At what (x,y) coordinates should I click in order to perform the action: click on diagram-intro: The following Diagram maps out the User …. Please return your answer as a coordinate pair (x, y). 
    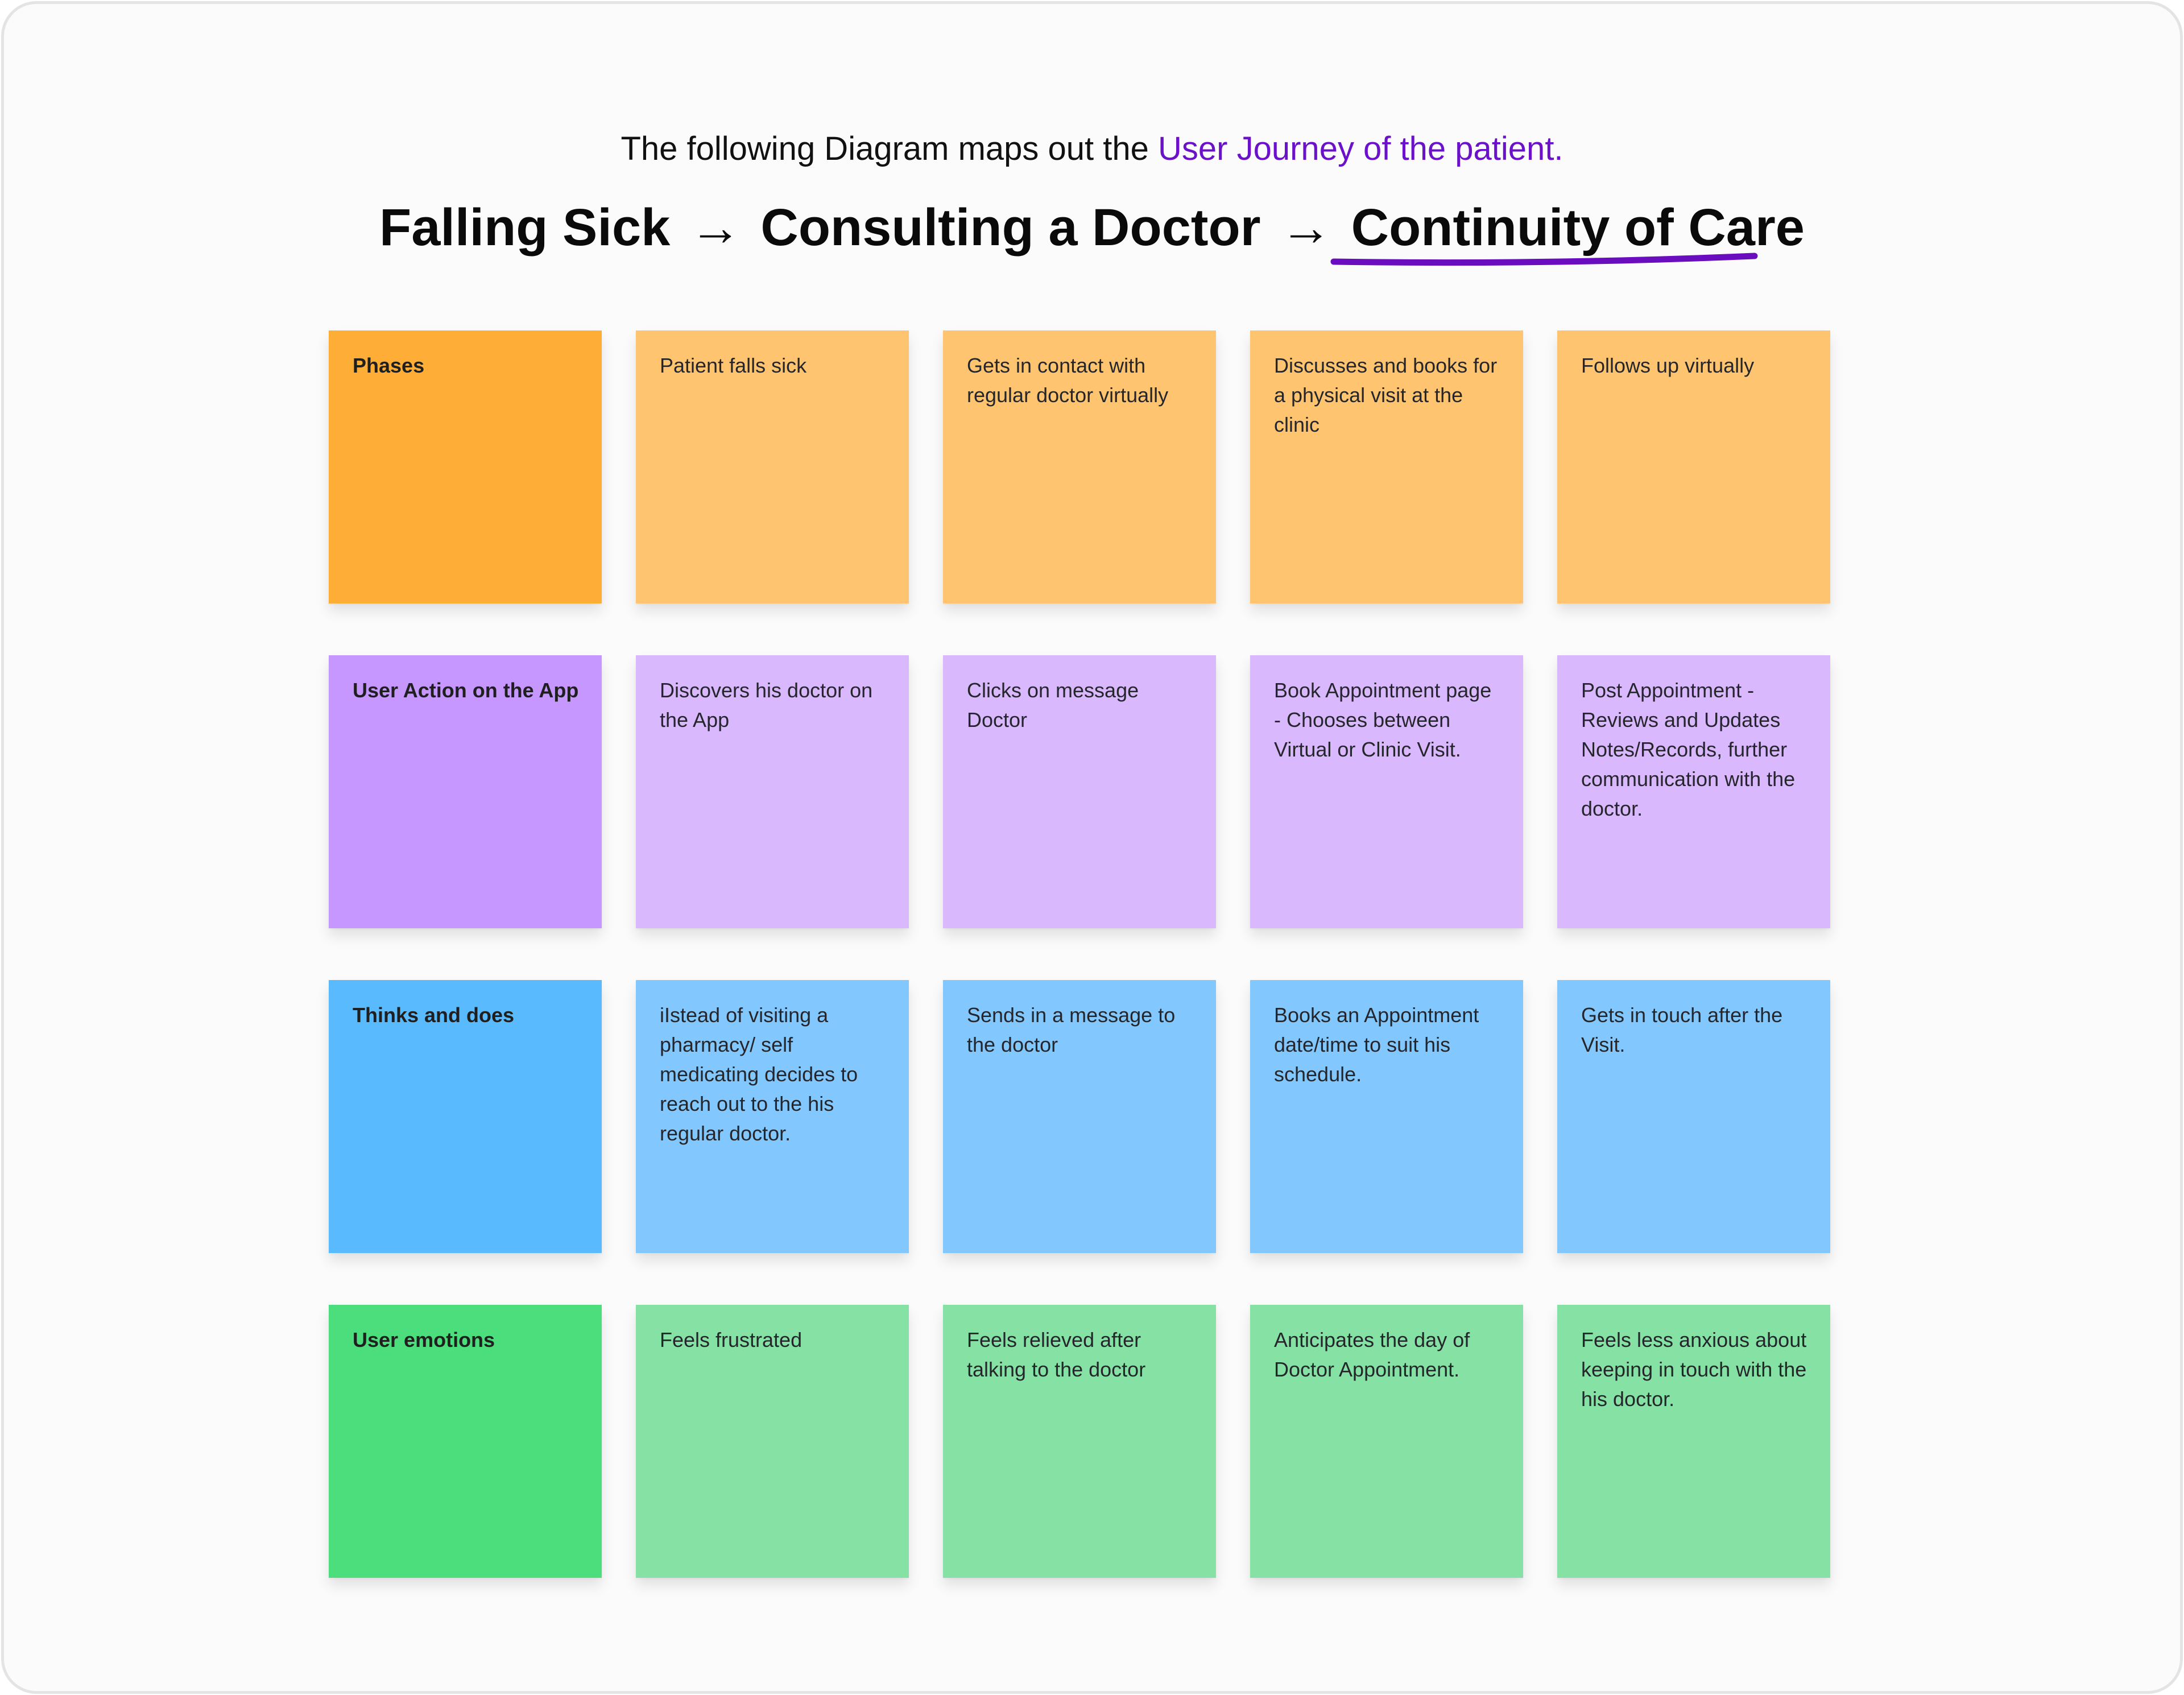
    Looking at the image, I should click on (1092, 149).